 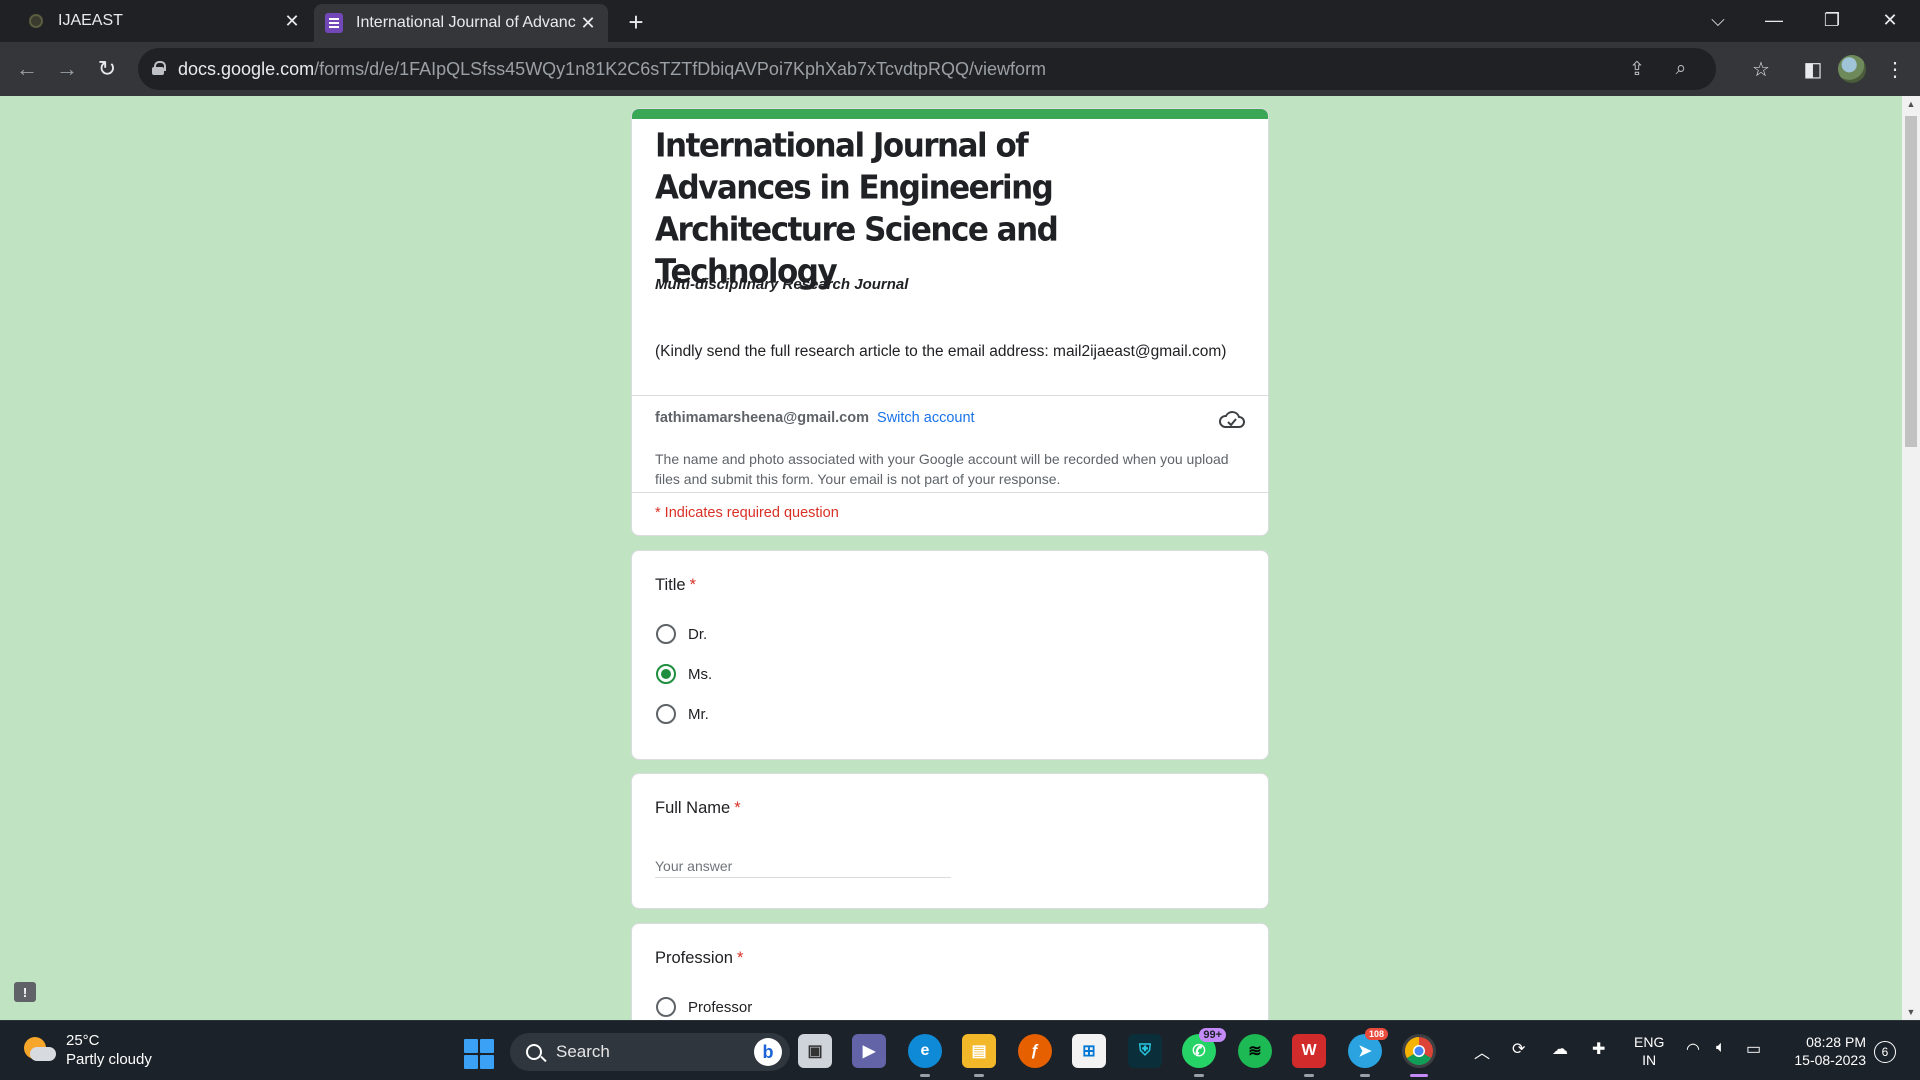 I want to click on full-name-input, so click(x=803, y=866).